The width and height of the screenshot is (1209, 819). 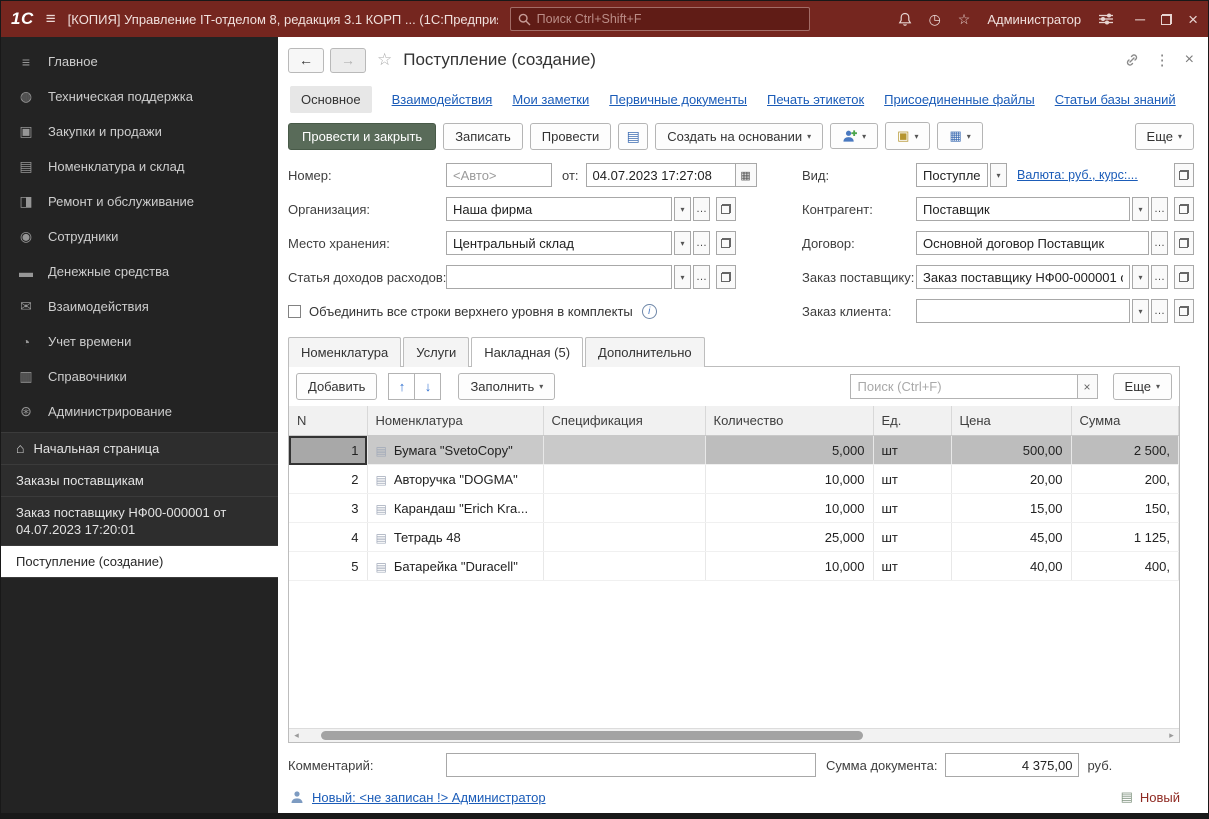 What do you see at coordinates (592, 735) in the screenshot?
I see `scrollbar-thumb` at bounding box center [592, 735].